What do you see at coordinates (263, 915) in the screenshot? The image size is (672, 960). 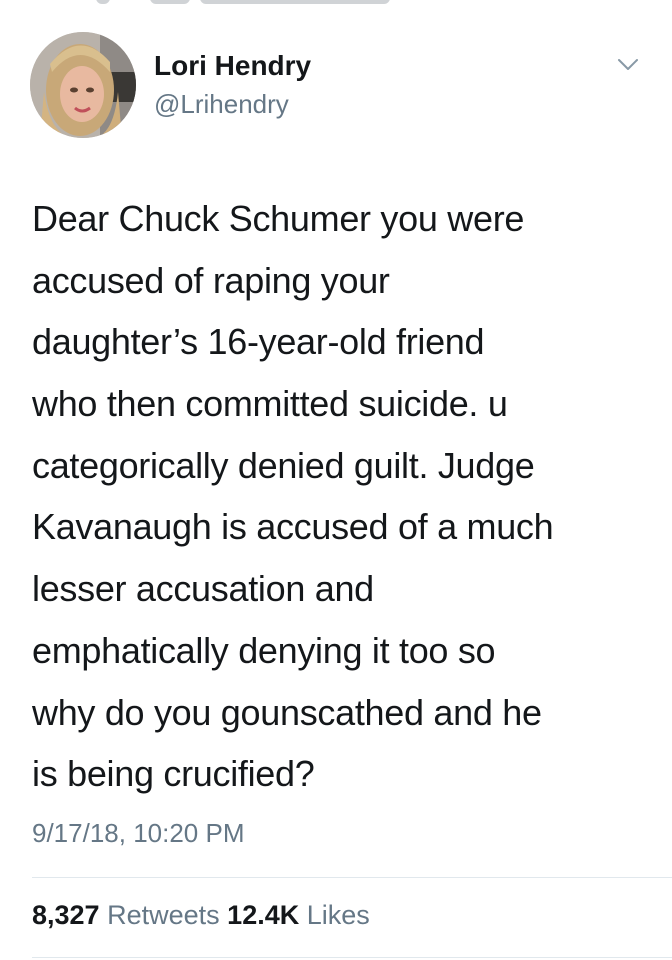 I see `likes-count: 12.4K` at bounding box center [263, 915].